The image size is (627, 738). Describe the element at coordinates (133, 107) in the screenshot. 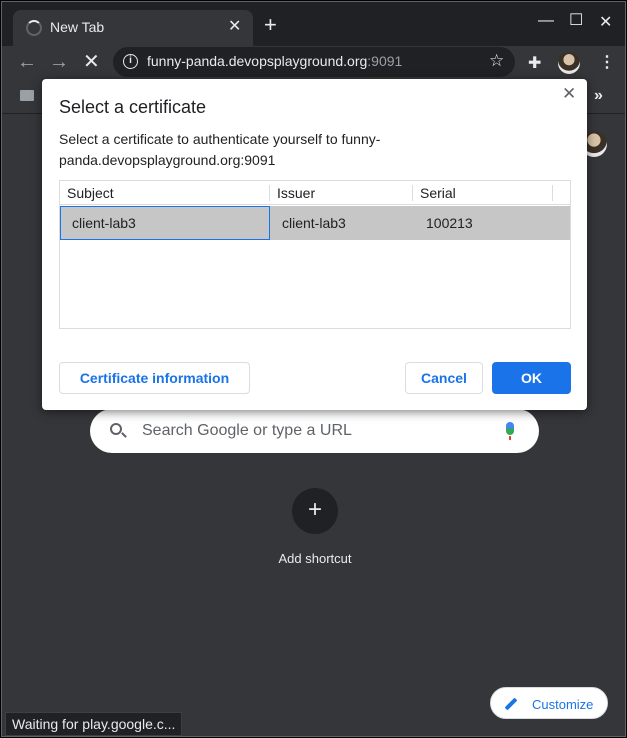

I see `dialog-title: Select a certificate` at that location.